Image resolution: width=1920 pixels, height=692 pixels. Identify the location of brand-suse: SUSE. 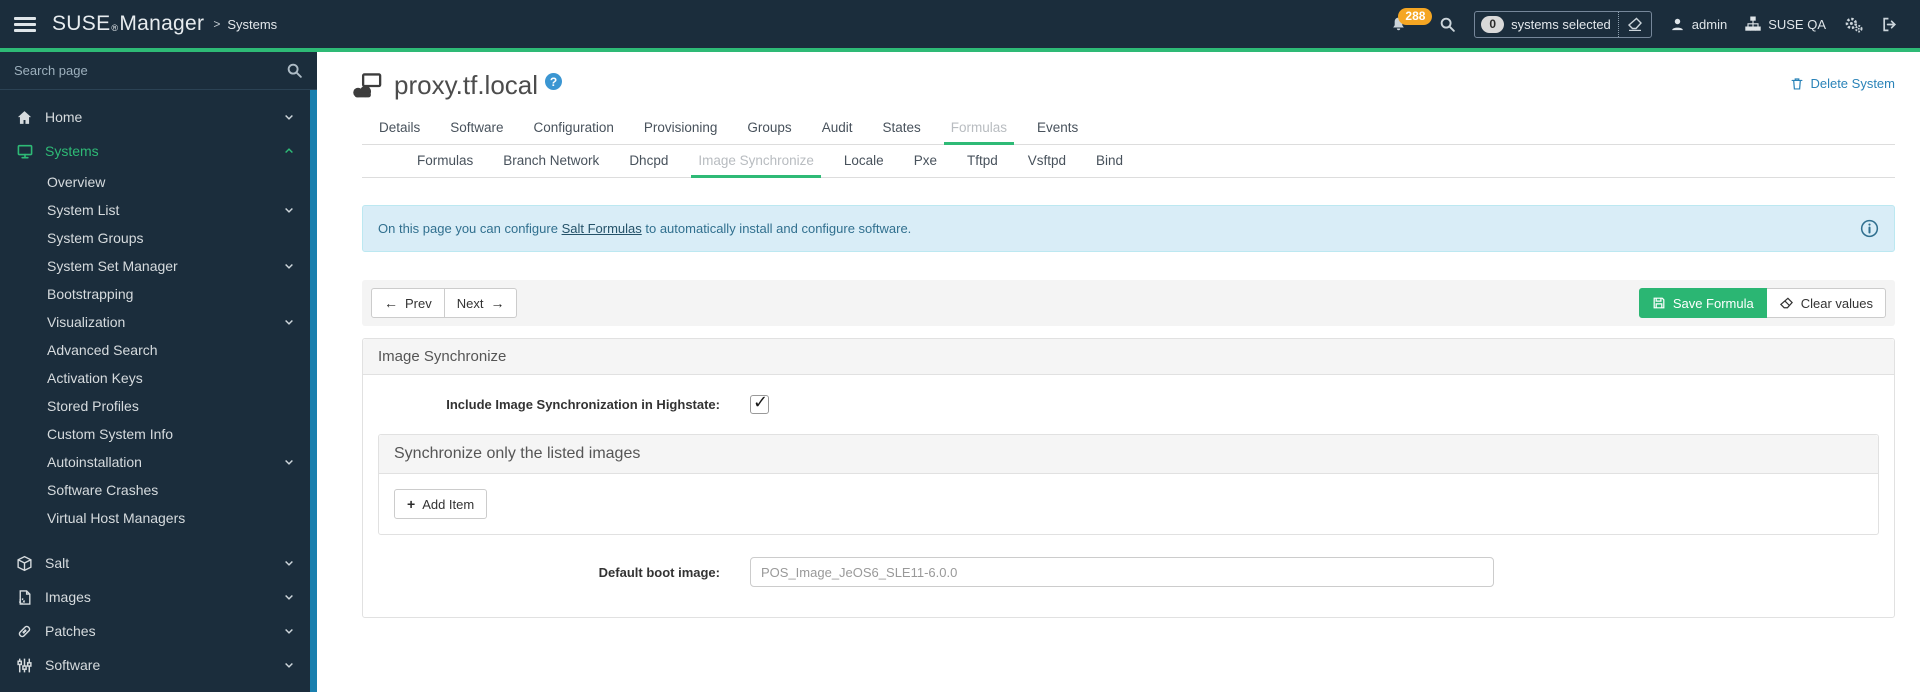
(81, 23).